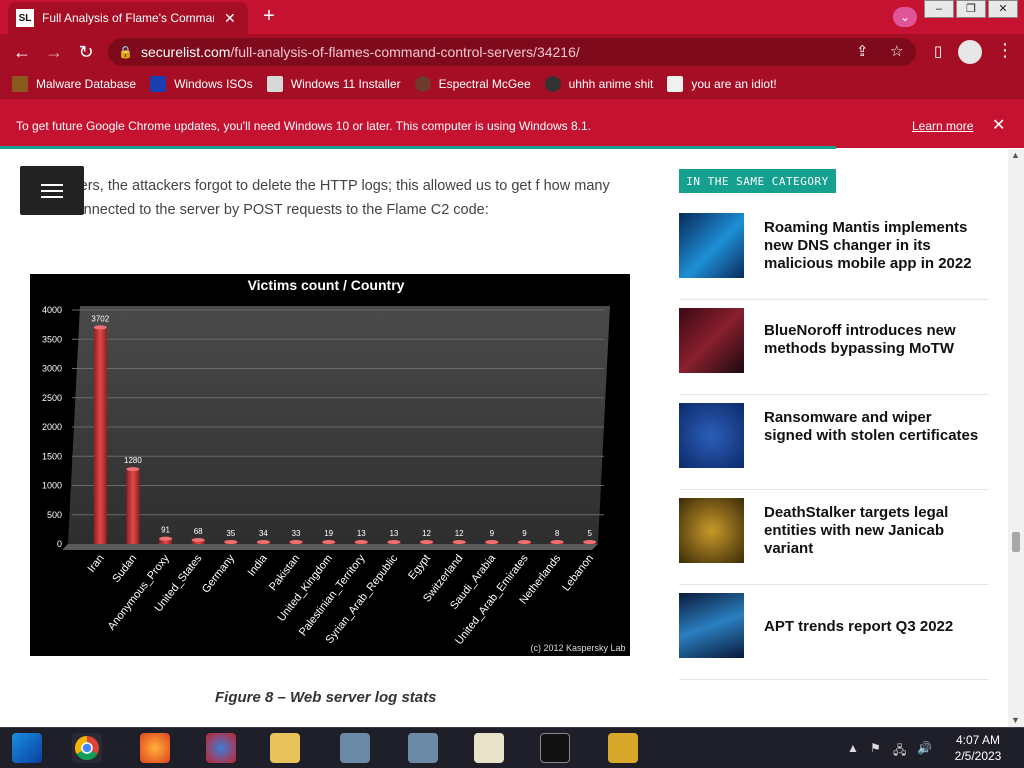  What do you see at coordinates (124, 568) in the screenshot?
I see `x-tick-label: Sudan` at bounding box center [124, 568].